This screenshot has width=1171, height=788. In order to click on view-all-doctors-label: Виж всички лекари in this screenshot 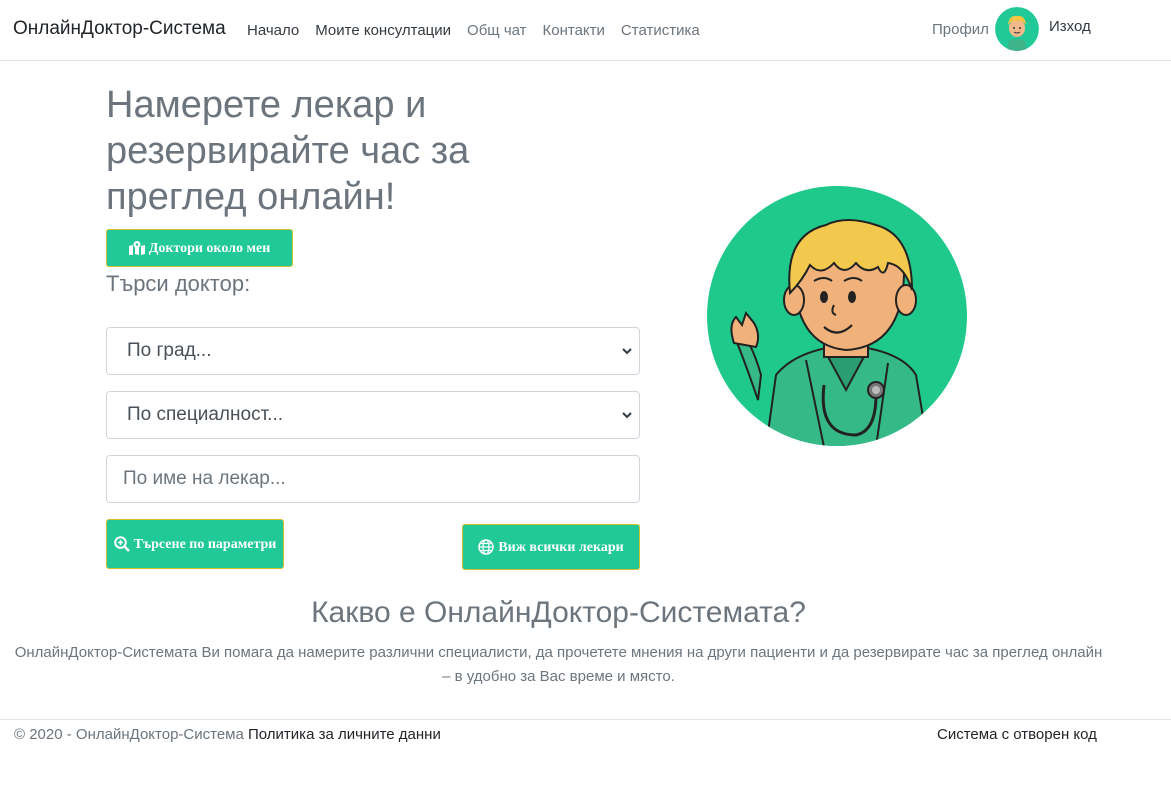, I will do `click(561, 547)`.